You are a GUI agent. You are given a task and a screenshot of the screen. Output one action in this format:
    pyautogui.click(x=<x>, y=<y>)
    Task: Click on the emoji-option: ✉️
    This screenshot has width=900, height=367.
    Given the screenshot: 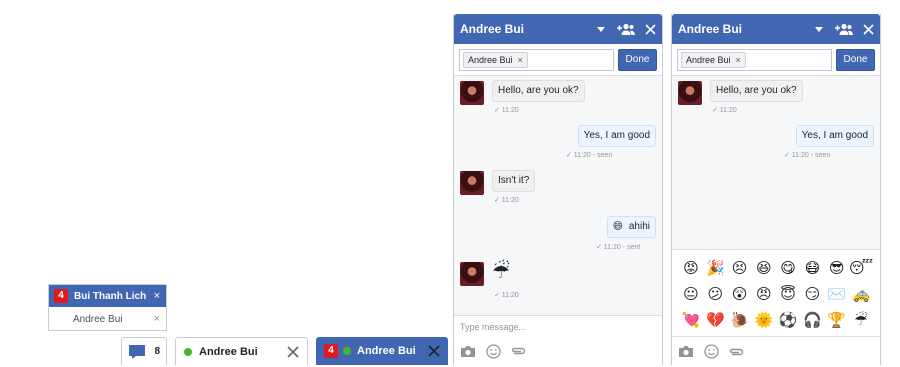 What is the action you would take?
    pyautogui.click(x=837, y=295)
    